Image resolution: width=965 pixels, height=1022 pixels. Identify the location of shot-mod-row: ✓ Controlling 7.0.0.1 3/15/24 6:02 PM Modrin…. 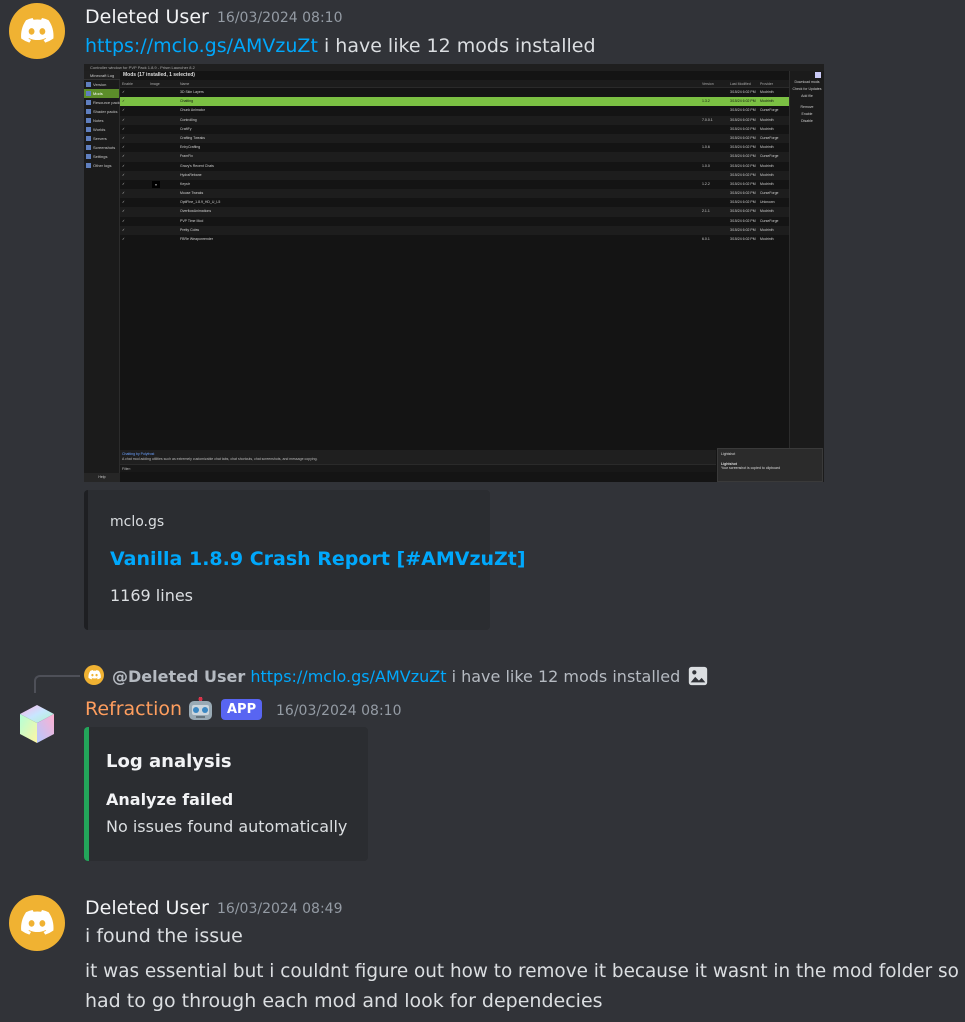
(454, 120).